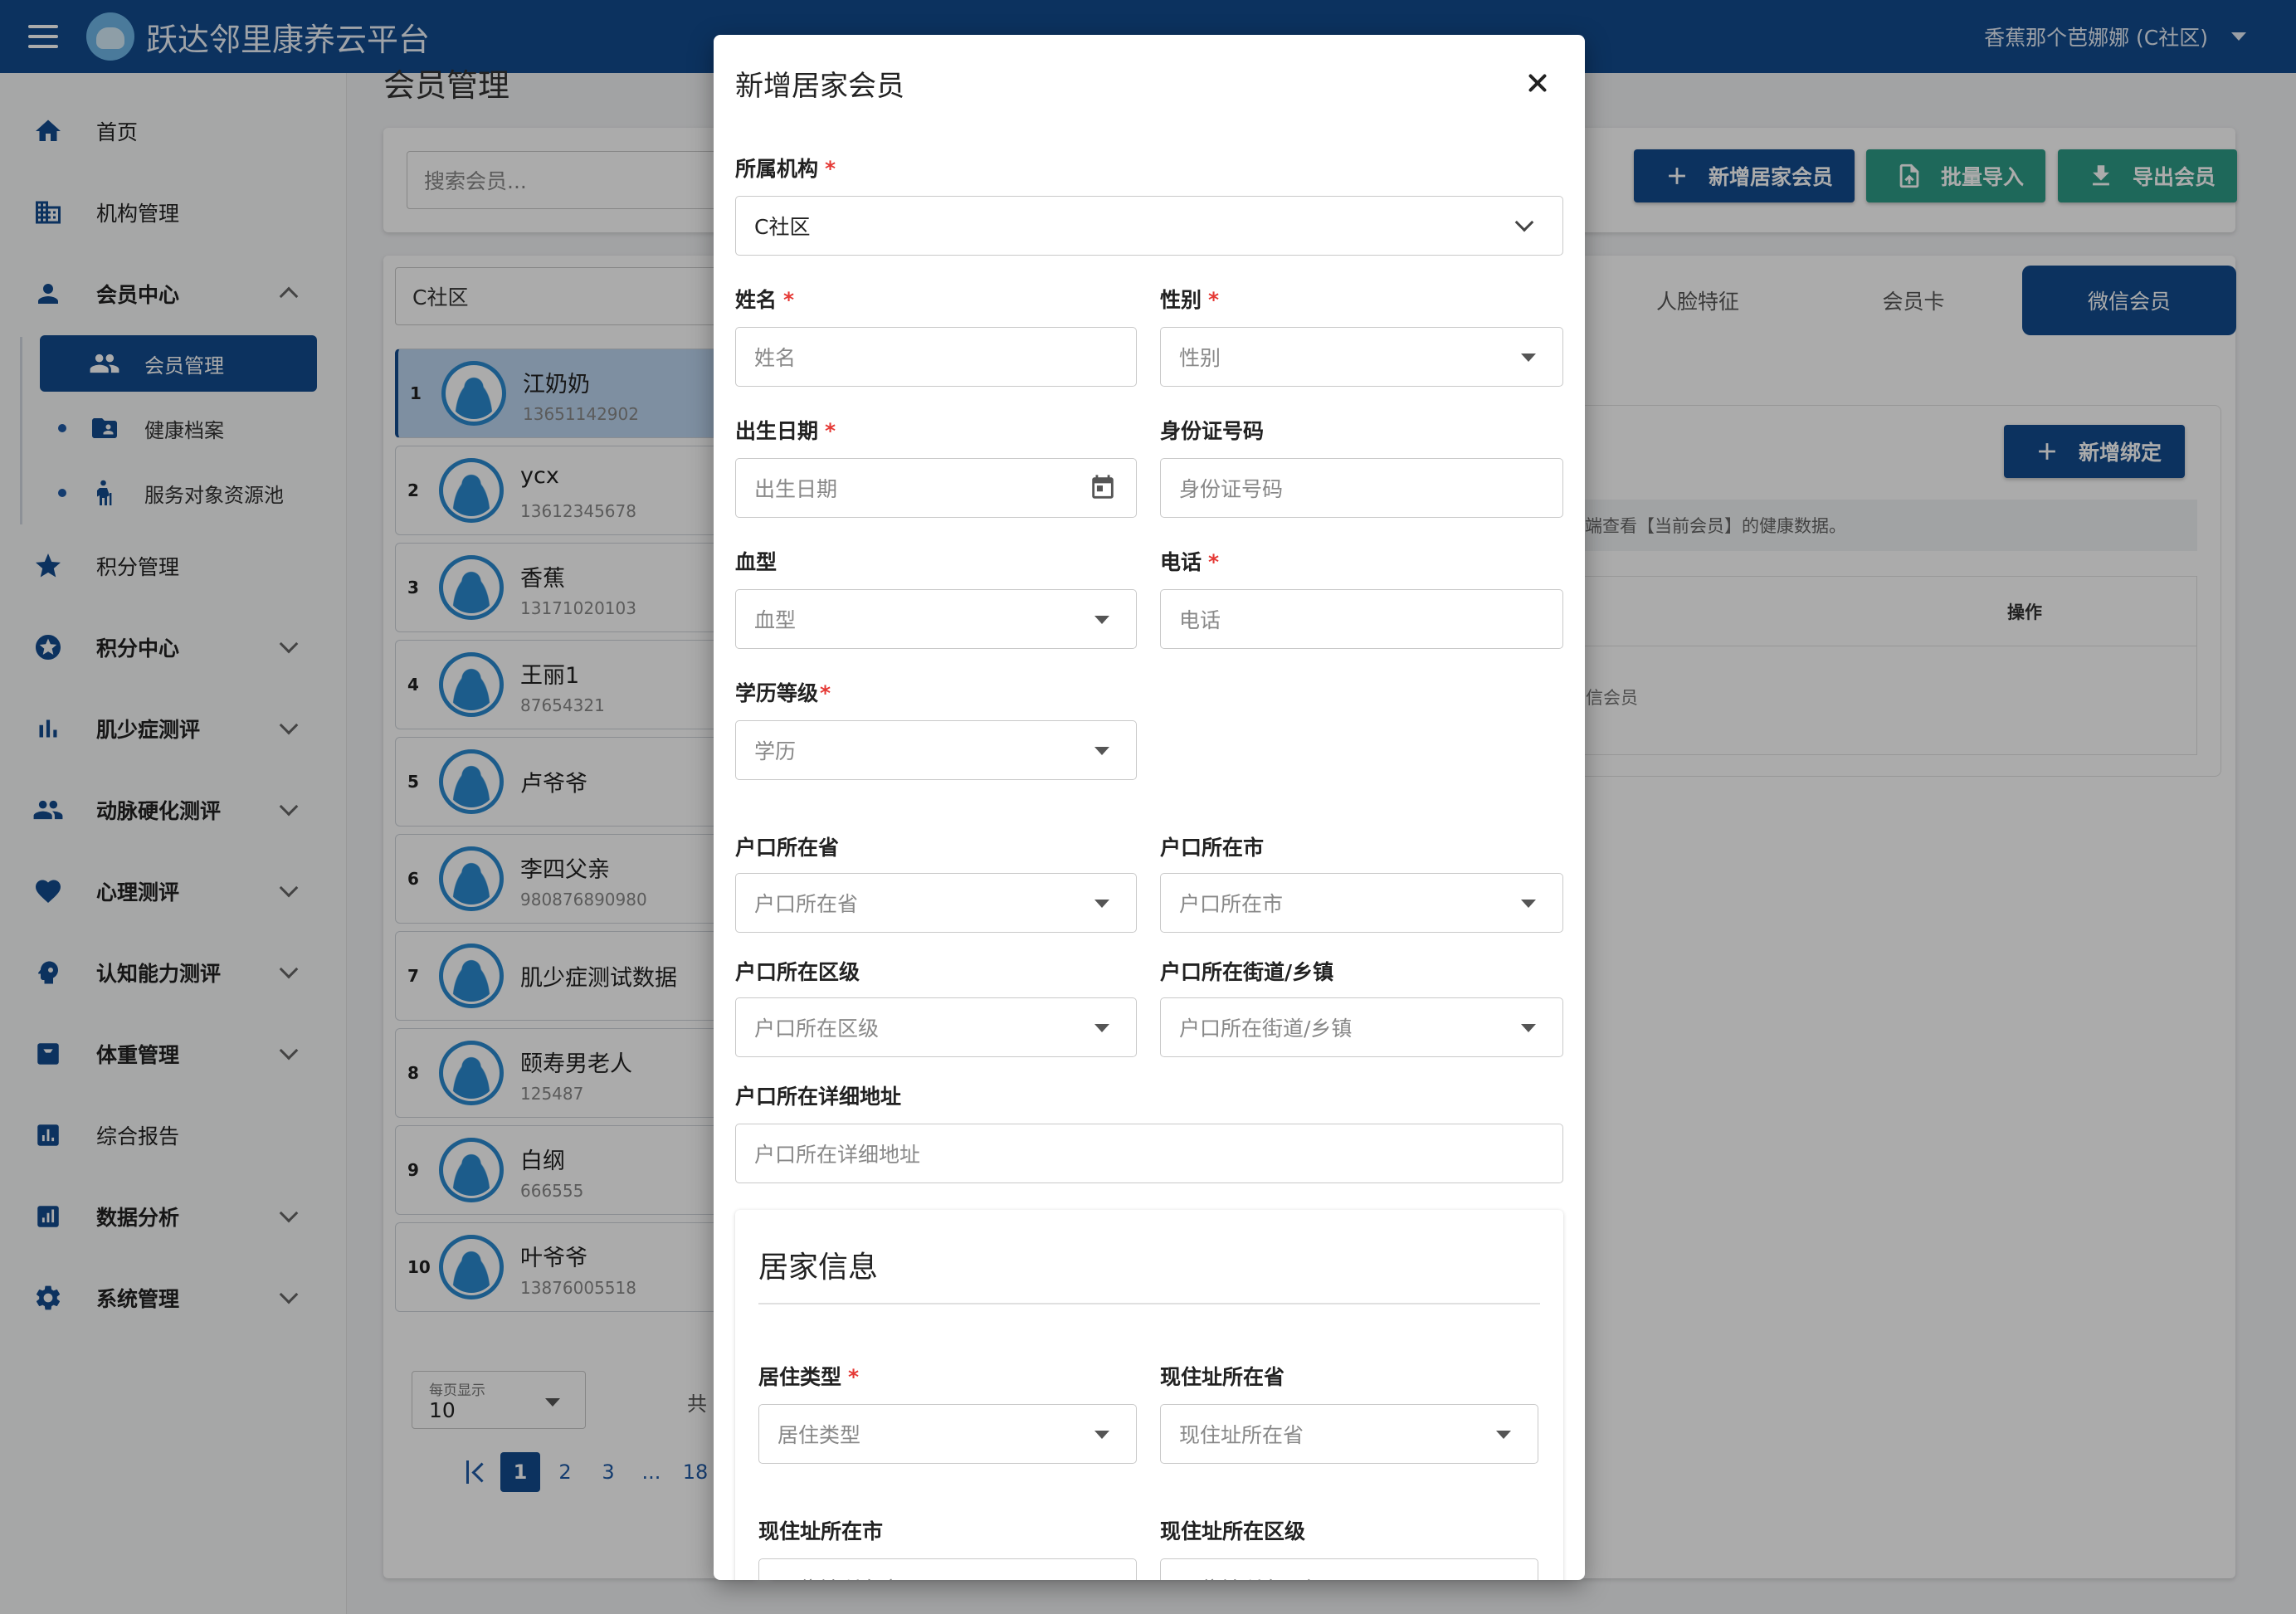 The width and height of the screenshot is (2296, 1614). Describe the element at coordinates (1361, 903) in the screenshot. I see `hukou-city-select: 户口所在市` at that location.